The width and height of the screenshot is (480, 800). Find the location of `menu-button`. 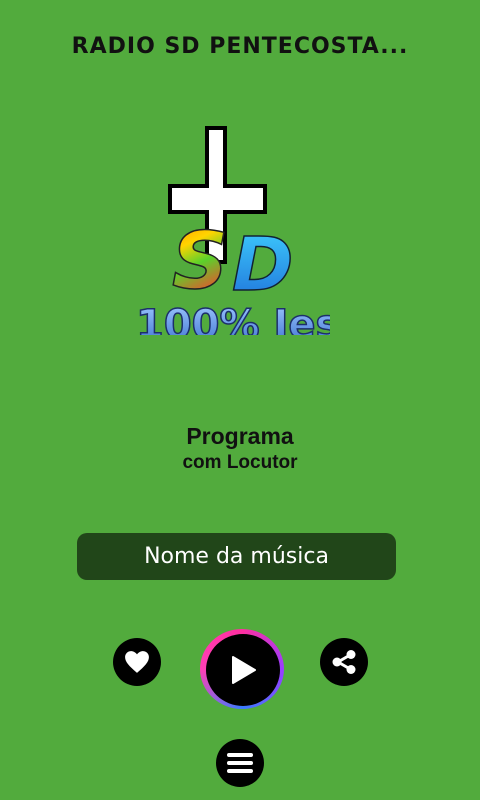

menu-button is located at coordinates (240, 763).